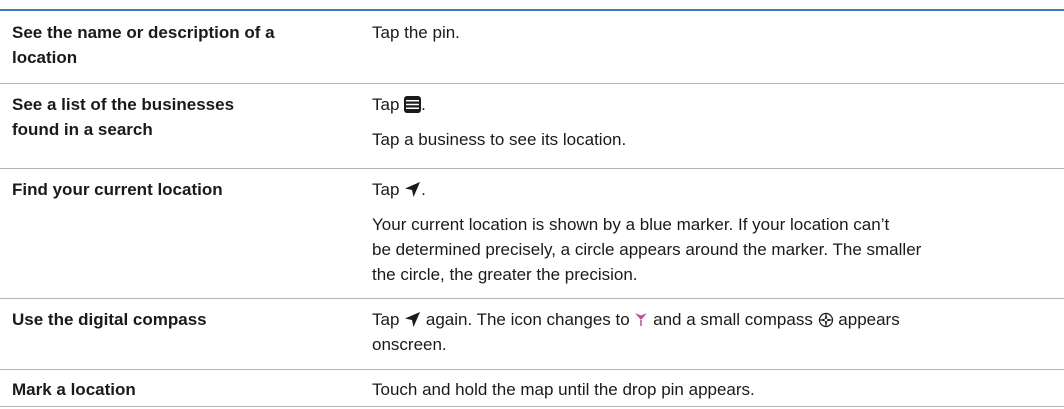 The image size is (1064, 409). What do you see at coordinates (82, 129) in the screenshot?
I see `row-title-line: found in a search` at bounding box center [82, 129].